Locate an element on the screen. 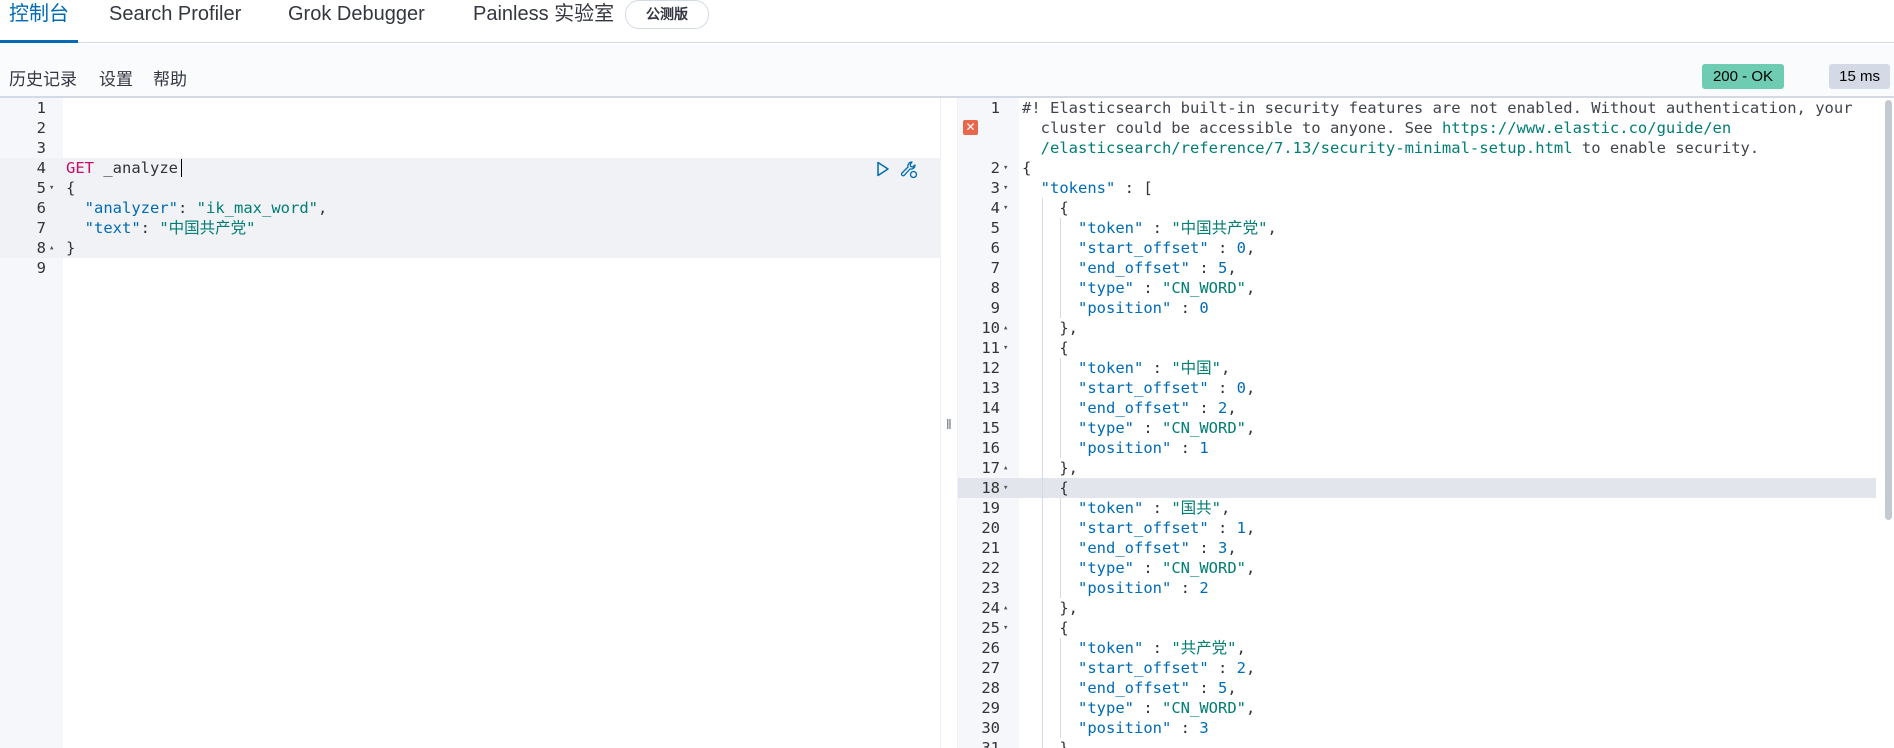 The width and height of the screenshot is (1894, 748). json-value: 3 is located at coordinates (1222, 548).